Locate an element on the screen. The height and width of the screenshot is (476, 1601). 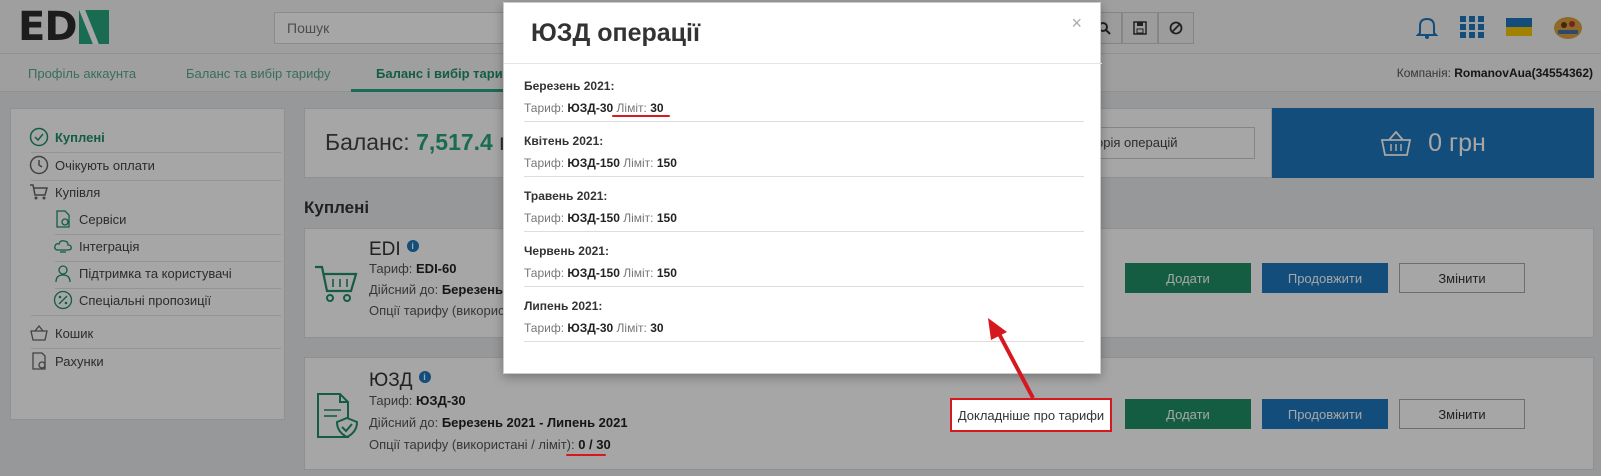
operation-month: Квітень 2021: is located at coordinates (564, 141).